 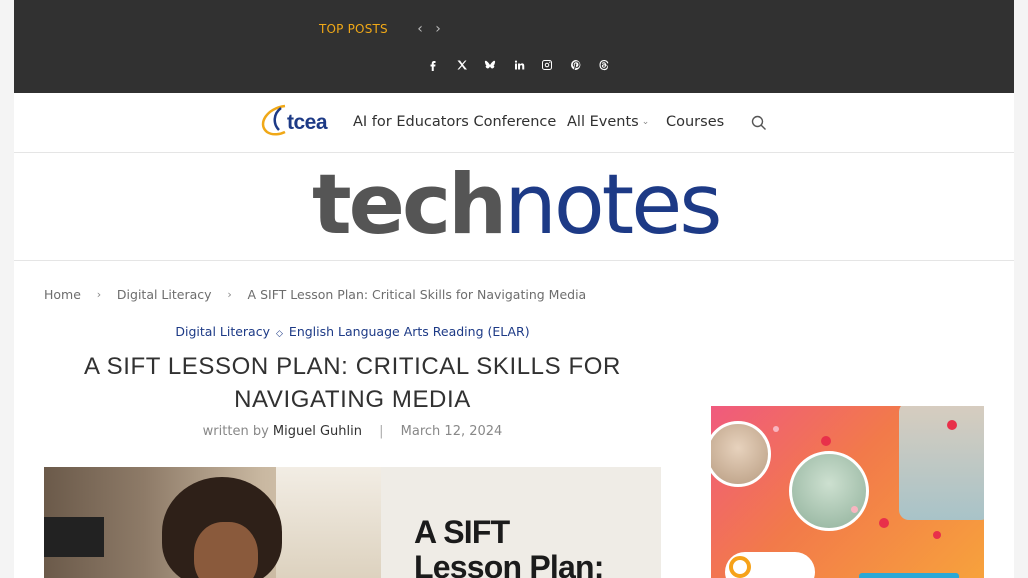 I want to click on photo-window, so click(x=328, y=522).